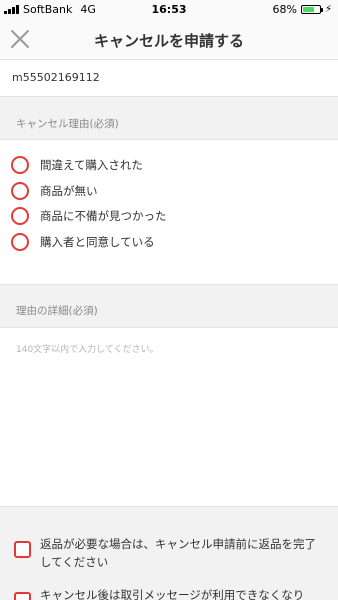 The width and height of the screenshot is (338, 600). I want to click on order-id-row: m55502169112, so click(169, 78).